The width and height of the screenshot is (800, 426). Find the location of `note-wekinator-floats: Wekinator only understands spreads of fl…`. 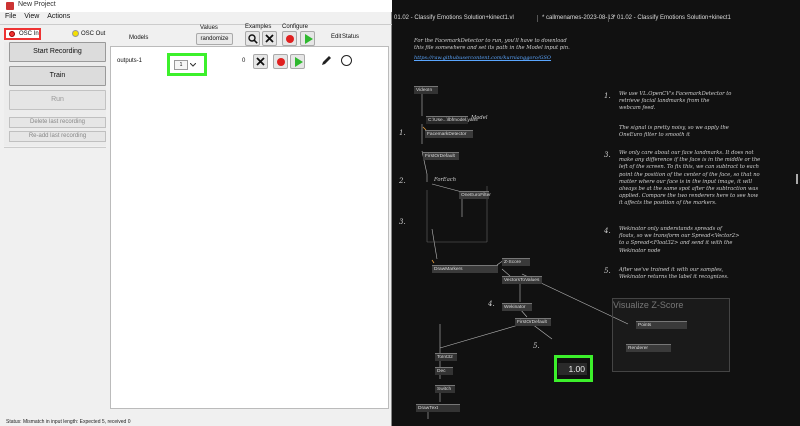

note-wekinator-floats: Wekinator only understands spreads of fl… is located at coordinates (706, 240).